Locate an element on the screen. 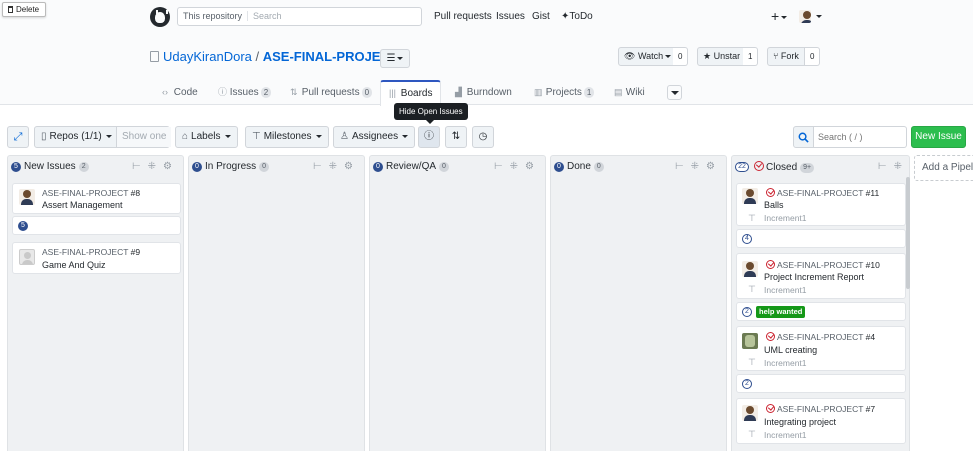  issue-title: Project Increment Report is located at coordinates (814, 277).